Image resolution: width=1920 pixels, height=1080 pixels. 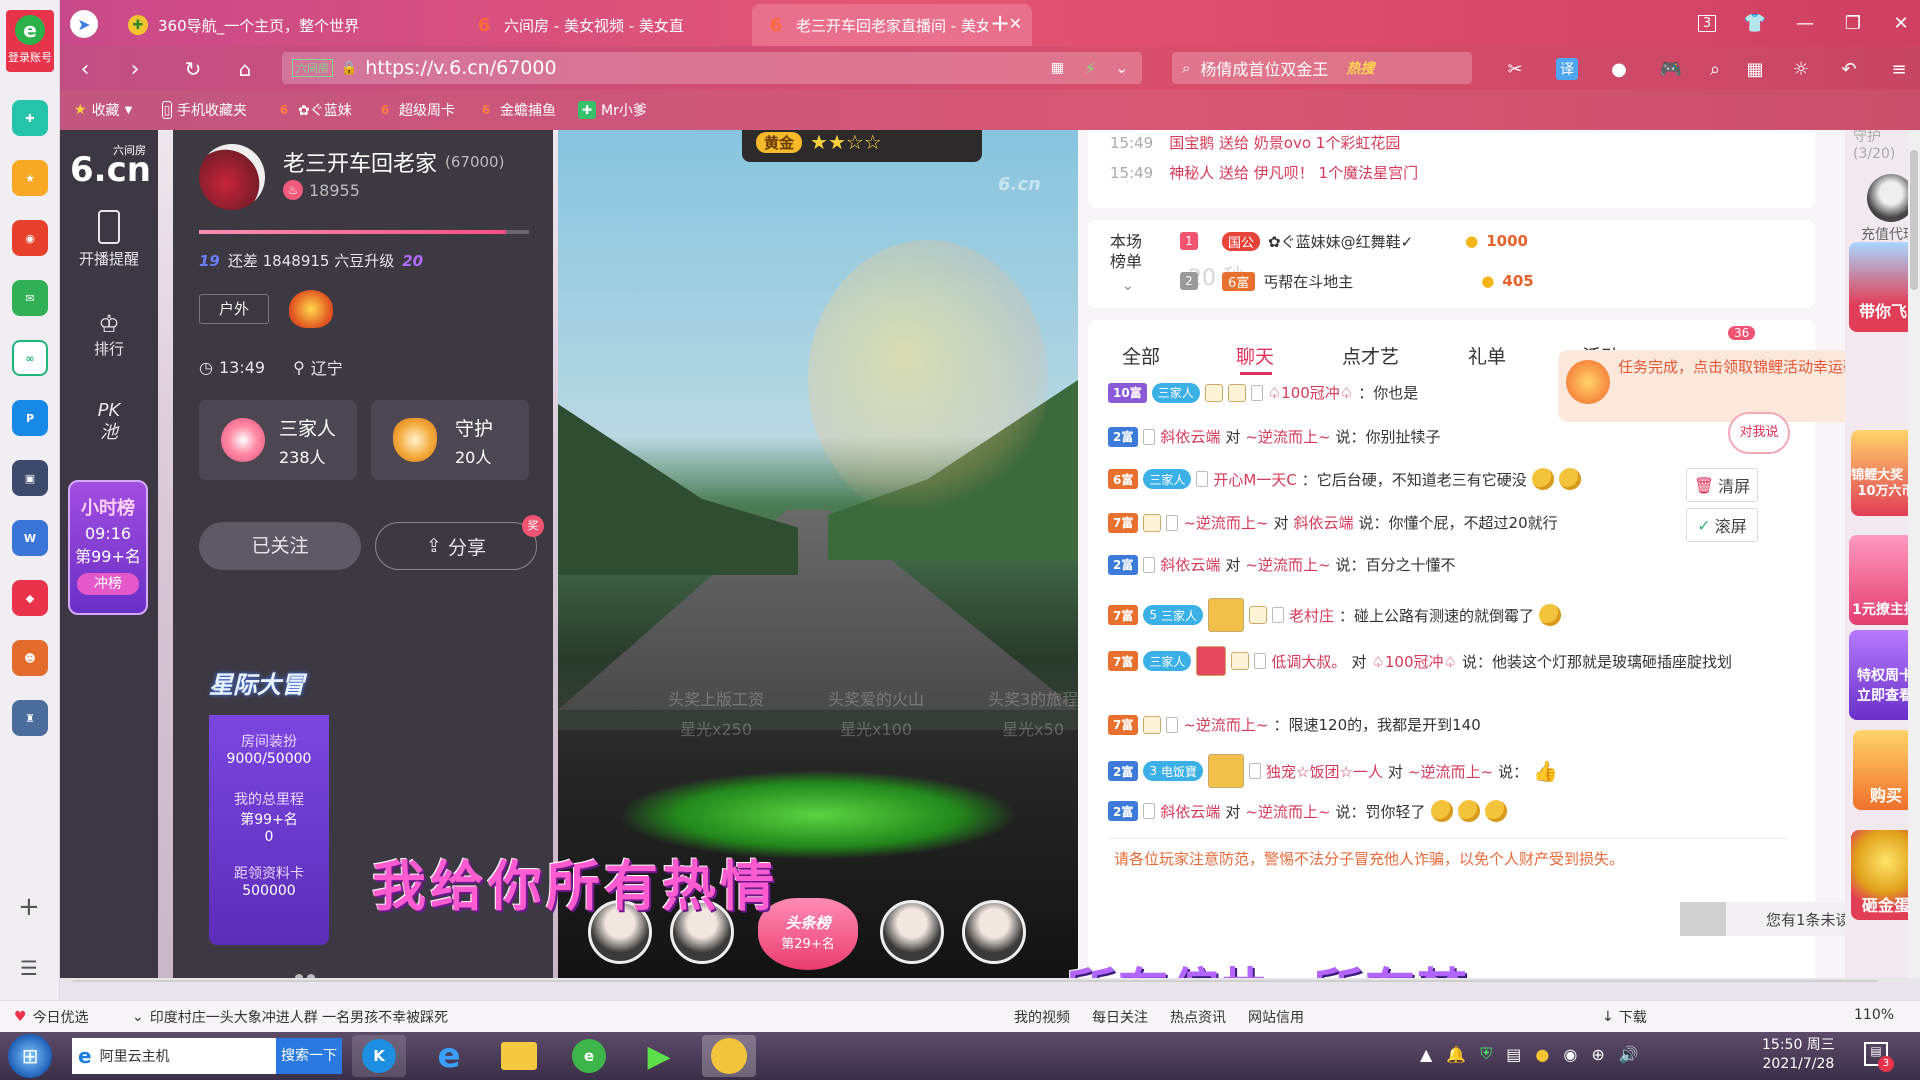 What do you see at coordinates (30, 418) in the screenshot?
I see `p-app-icon: P` at bounding box center [30, 418].